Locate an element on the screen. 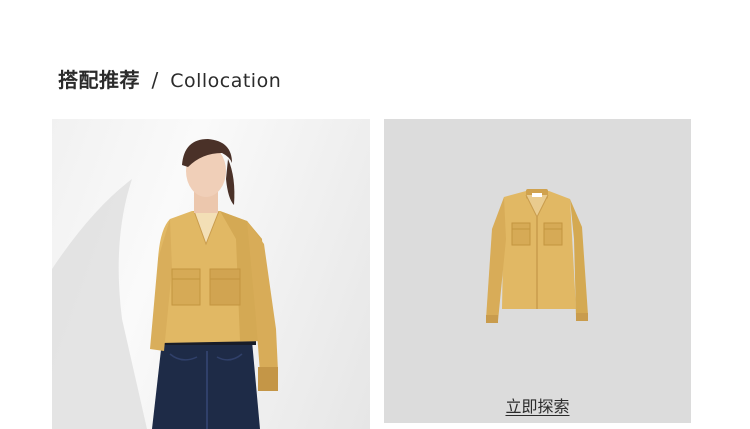  explore-now-link: 立即探索 is located at coordinates (537, 405).